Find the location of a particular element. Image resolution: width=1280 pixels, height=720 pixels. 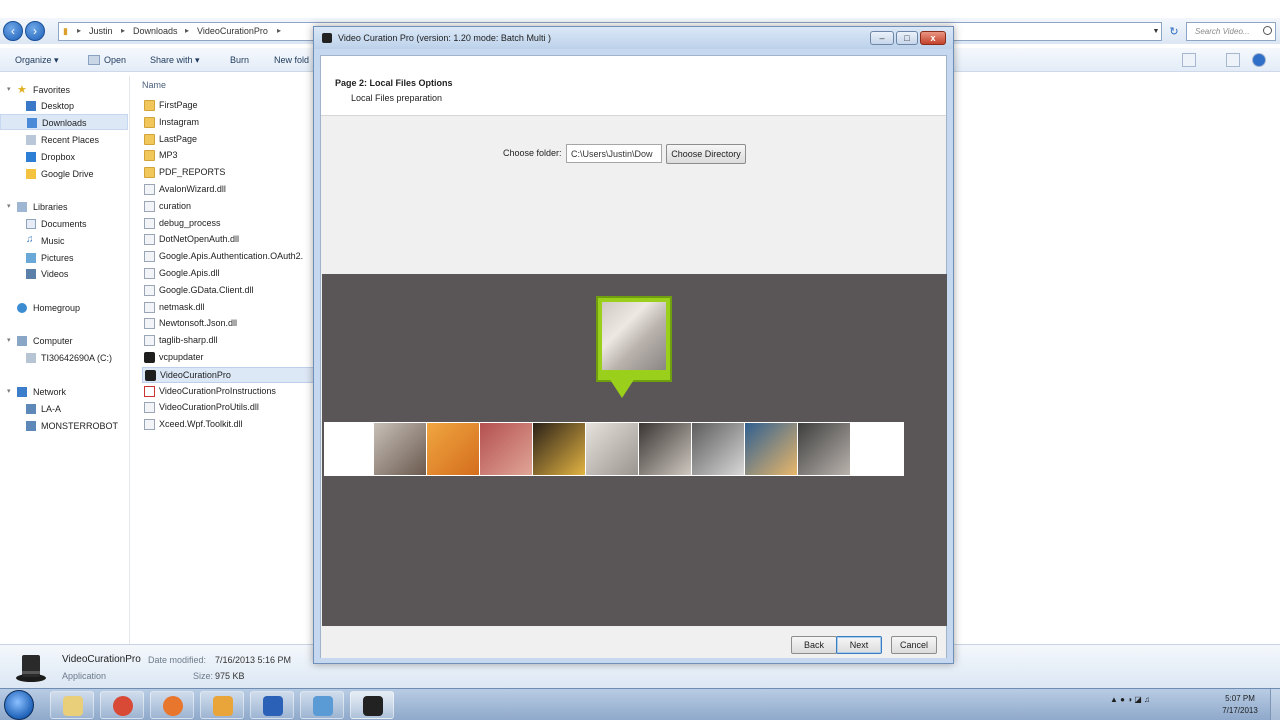

preview-pane-icon is located at coordinates (1233, 60).